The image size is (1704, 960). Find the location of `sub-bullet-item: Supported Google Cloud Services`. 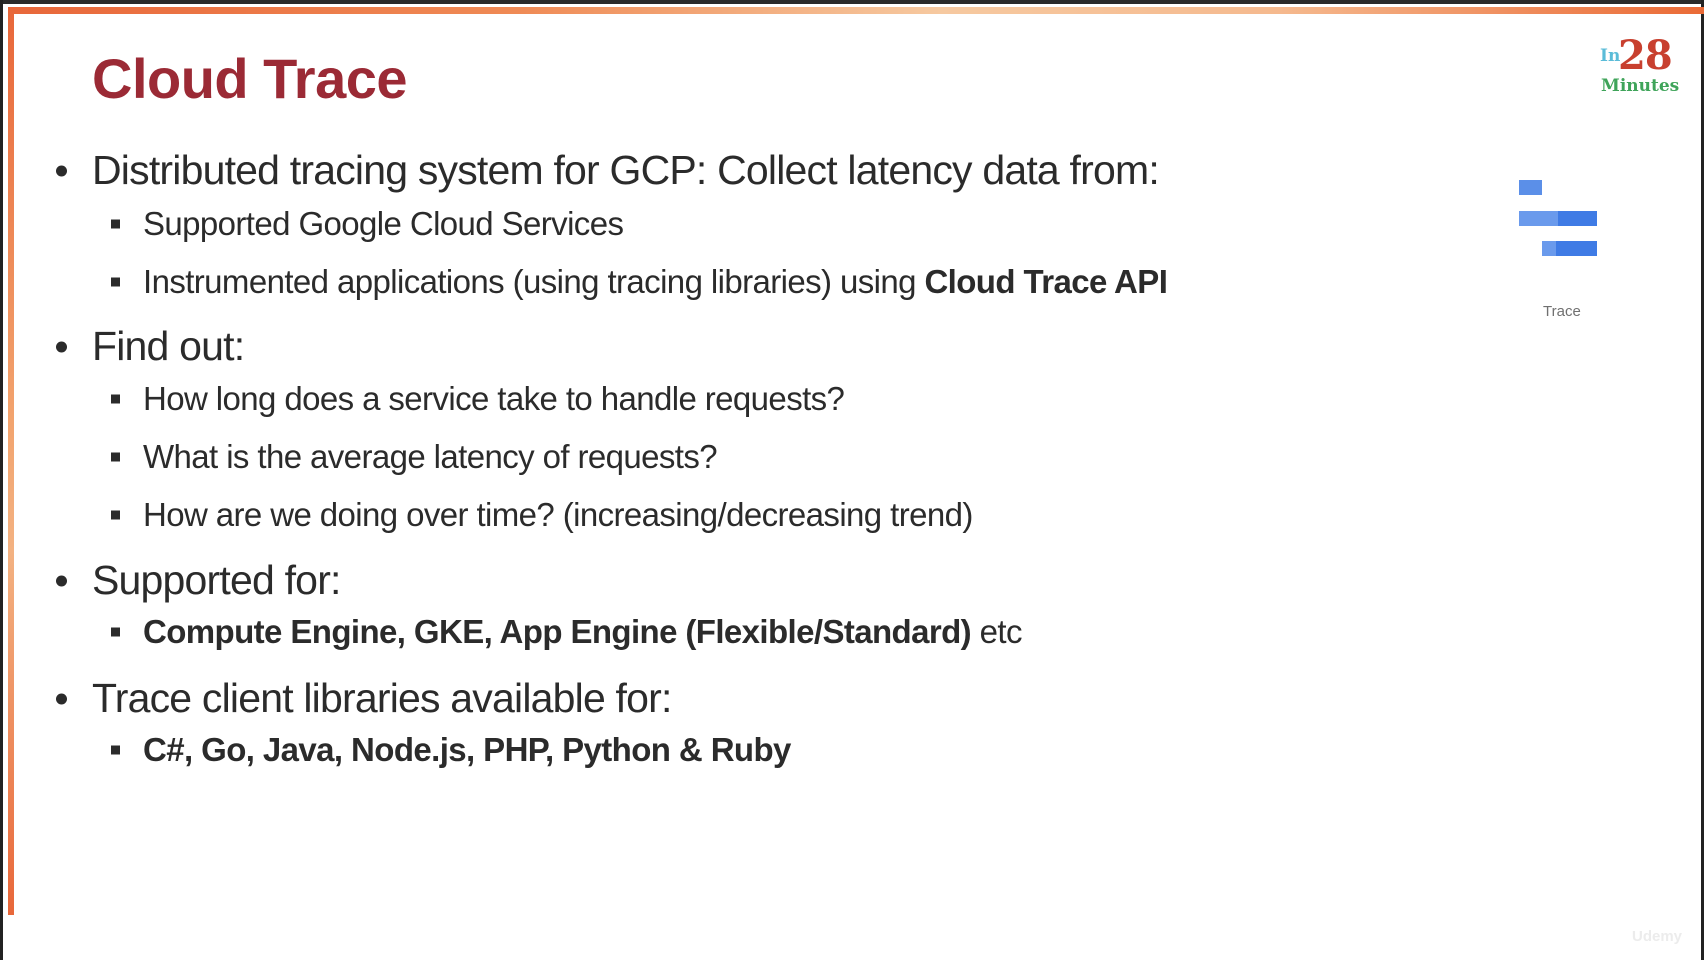

sub-bullet-item: Supported Google Cloud Services is located at coordinates (383, 224).